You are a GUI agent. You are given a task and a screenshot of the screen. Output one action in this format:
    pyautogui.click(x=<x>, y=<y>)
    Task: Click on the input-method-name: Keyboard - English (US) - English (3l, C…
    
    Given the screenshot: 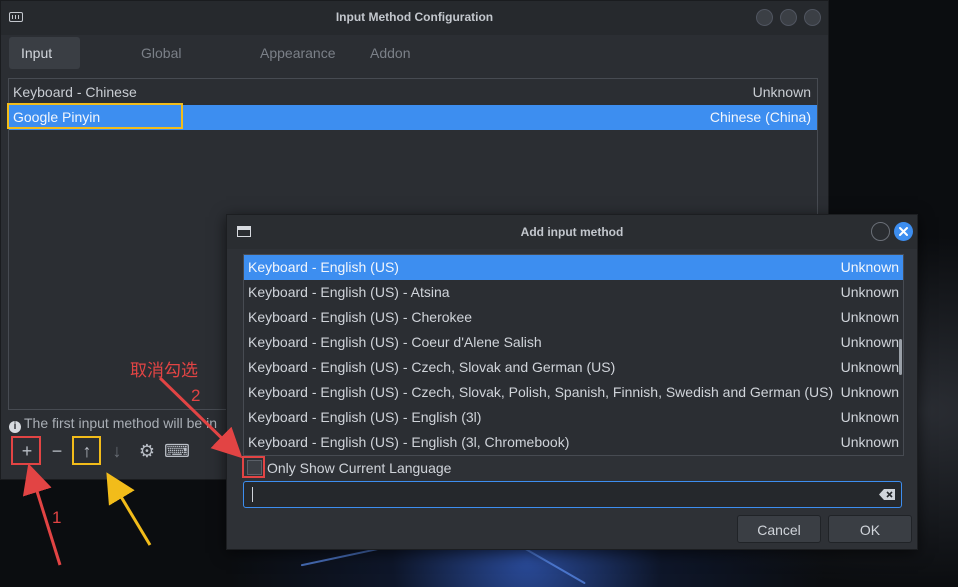 What is the action you would take?
    pyautogui.click(x=409, y=442)
    